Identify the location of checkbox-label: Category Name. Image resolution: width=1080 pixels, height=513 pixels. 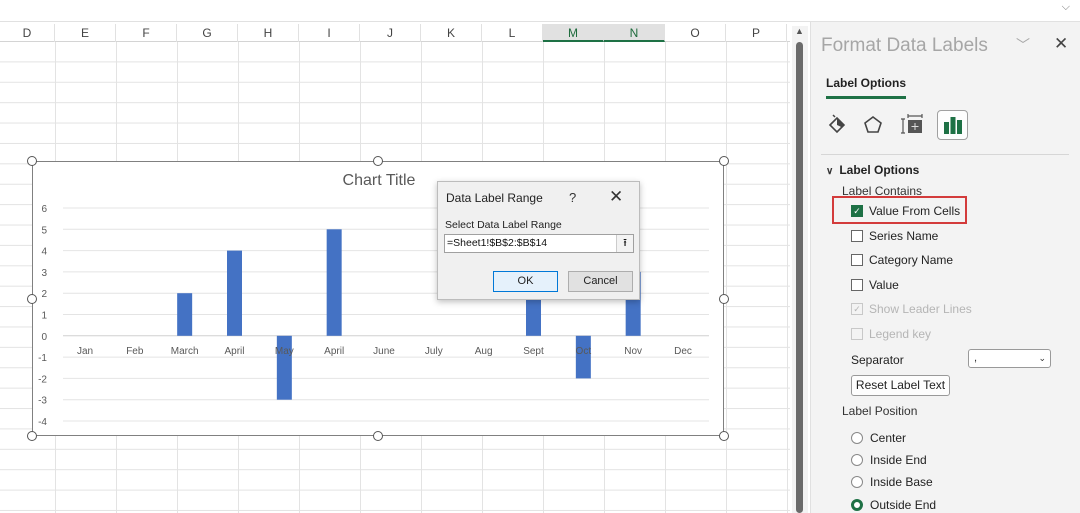
(911, 260).